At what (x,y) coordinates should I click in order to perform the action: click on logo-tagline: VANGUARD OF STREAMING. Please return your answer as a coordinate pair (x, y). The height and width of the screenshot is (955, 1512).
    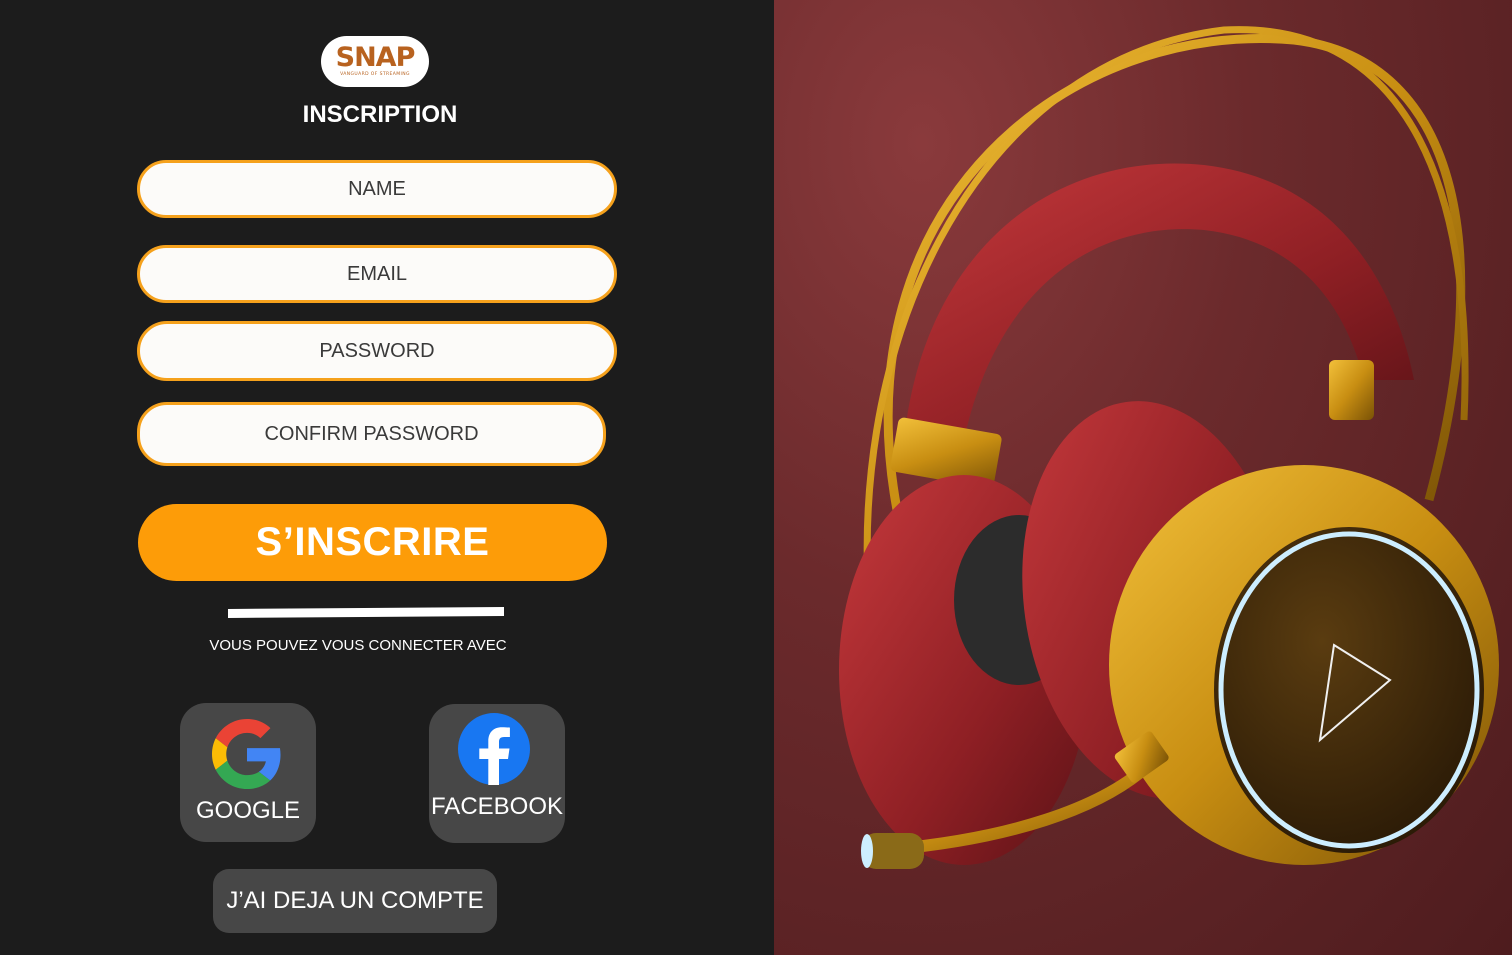
    Looking at the image, I should click on (375, 74).